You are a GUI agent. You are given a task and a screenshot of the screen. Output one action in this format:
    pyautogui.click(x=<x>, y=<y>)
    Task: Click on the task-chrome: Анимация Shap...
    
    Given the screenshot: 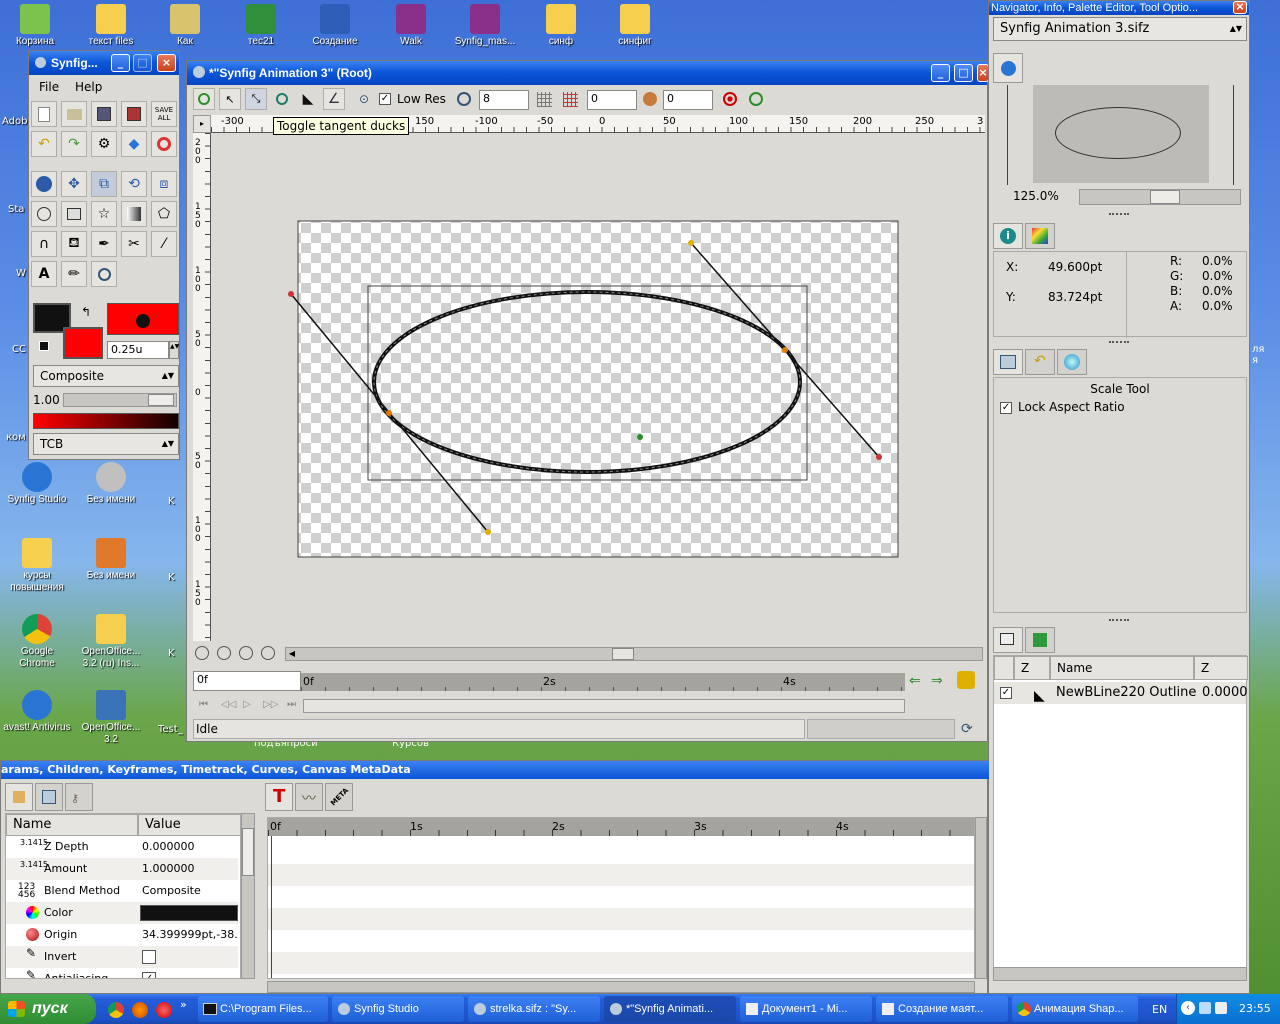 What is the action you would take?
    pyautogui.click(x=1075, y=1009)
    